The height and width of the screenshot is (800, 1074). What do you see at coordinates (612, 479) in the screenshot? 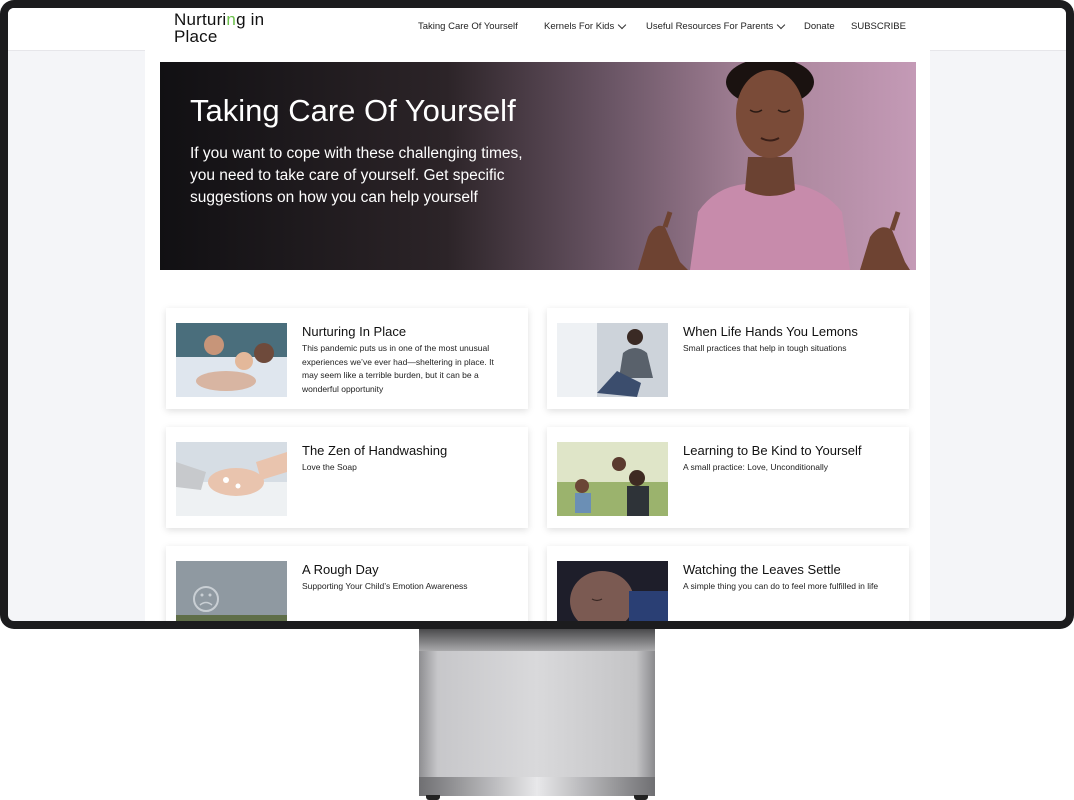
I see `family-outdoors-image` at bounding box center [612, 479].